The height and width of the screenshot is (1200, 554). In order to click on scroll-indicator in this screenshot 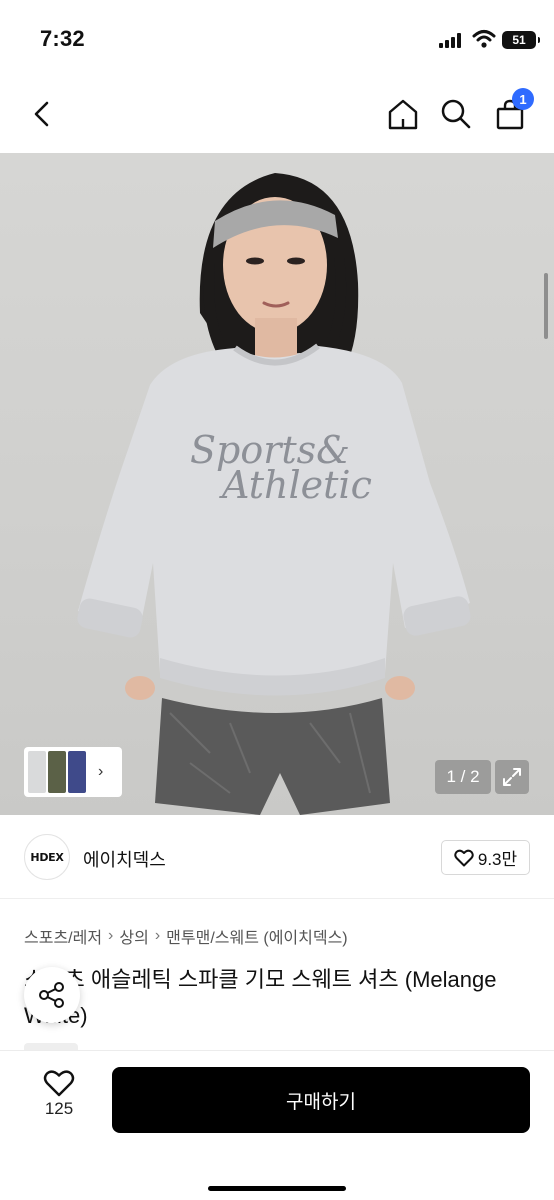, I will do `click(546, 306)`.